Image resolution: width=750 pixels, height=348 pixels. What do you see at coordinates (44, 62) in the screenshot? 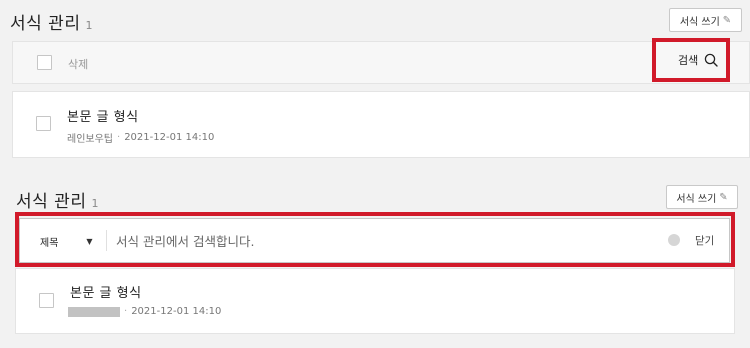
I see `select-all-checkbox` at bounding box center [44, 62].